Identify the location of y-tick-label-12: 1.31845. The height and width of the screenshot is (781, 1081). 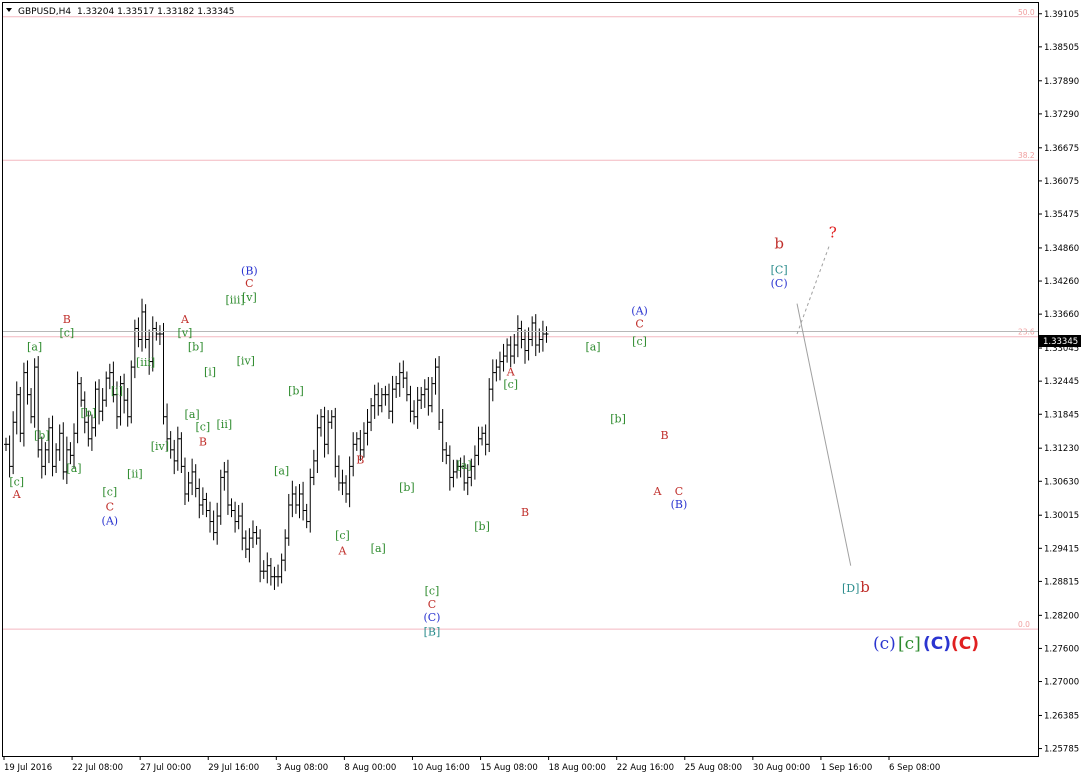
(1061, 415).